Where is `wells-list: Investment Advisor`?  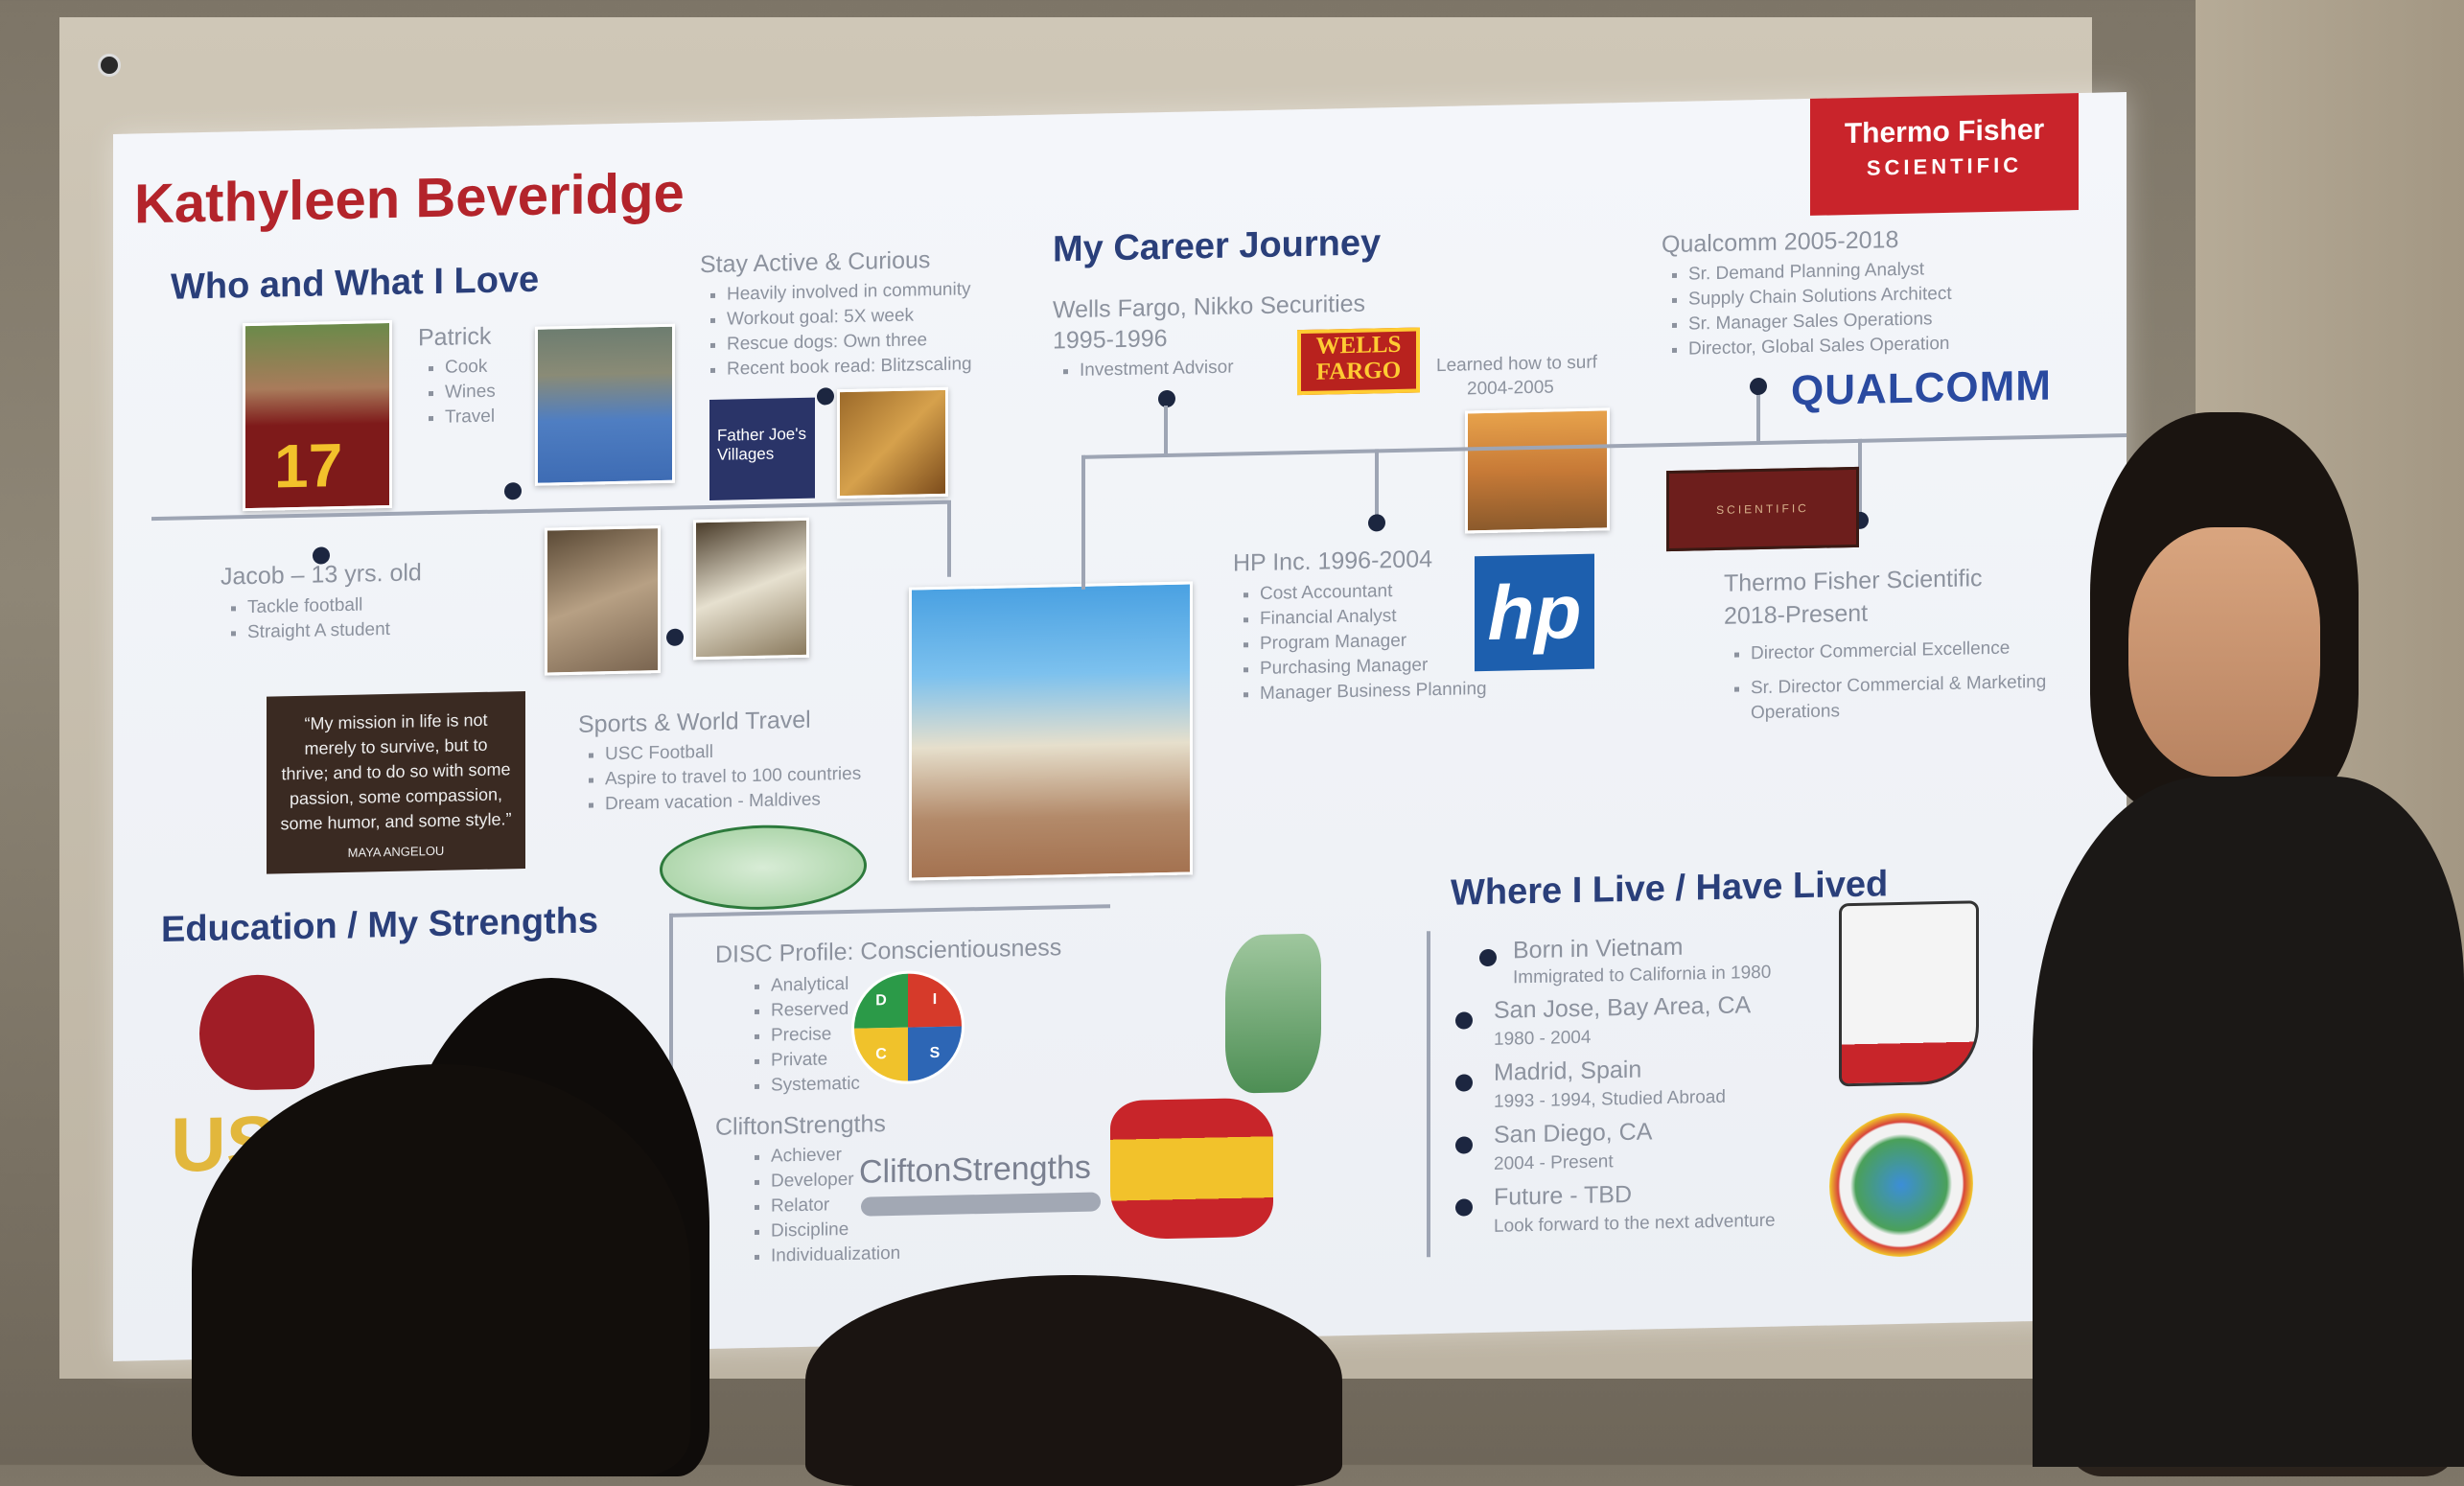 wells-list: Investment Advisor is located at coordinates (1144, 370).